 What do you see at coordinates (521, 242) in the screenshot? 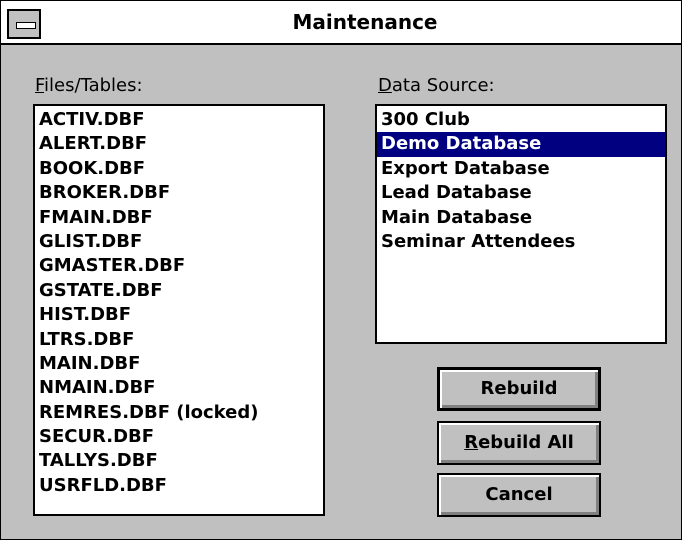
I see `list-item: Seminar Attendees` at bounding box center [521, 242].